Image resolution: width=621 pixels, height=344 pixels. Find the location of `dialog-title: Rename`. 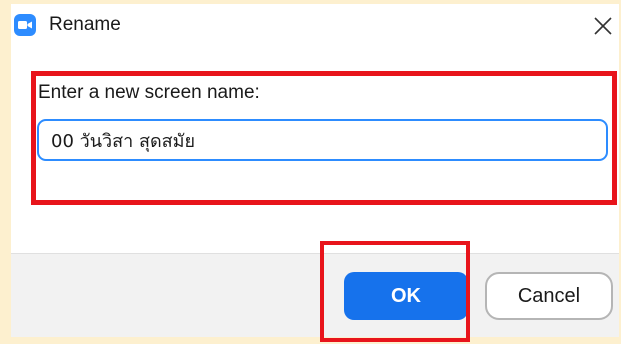

dialog-title: Rename is located at coordinates (85, 24).